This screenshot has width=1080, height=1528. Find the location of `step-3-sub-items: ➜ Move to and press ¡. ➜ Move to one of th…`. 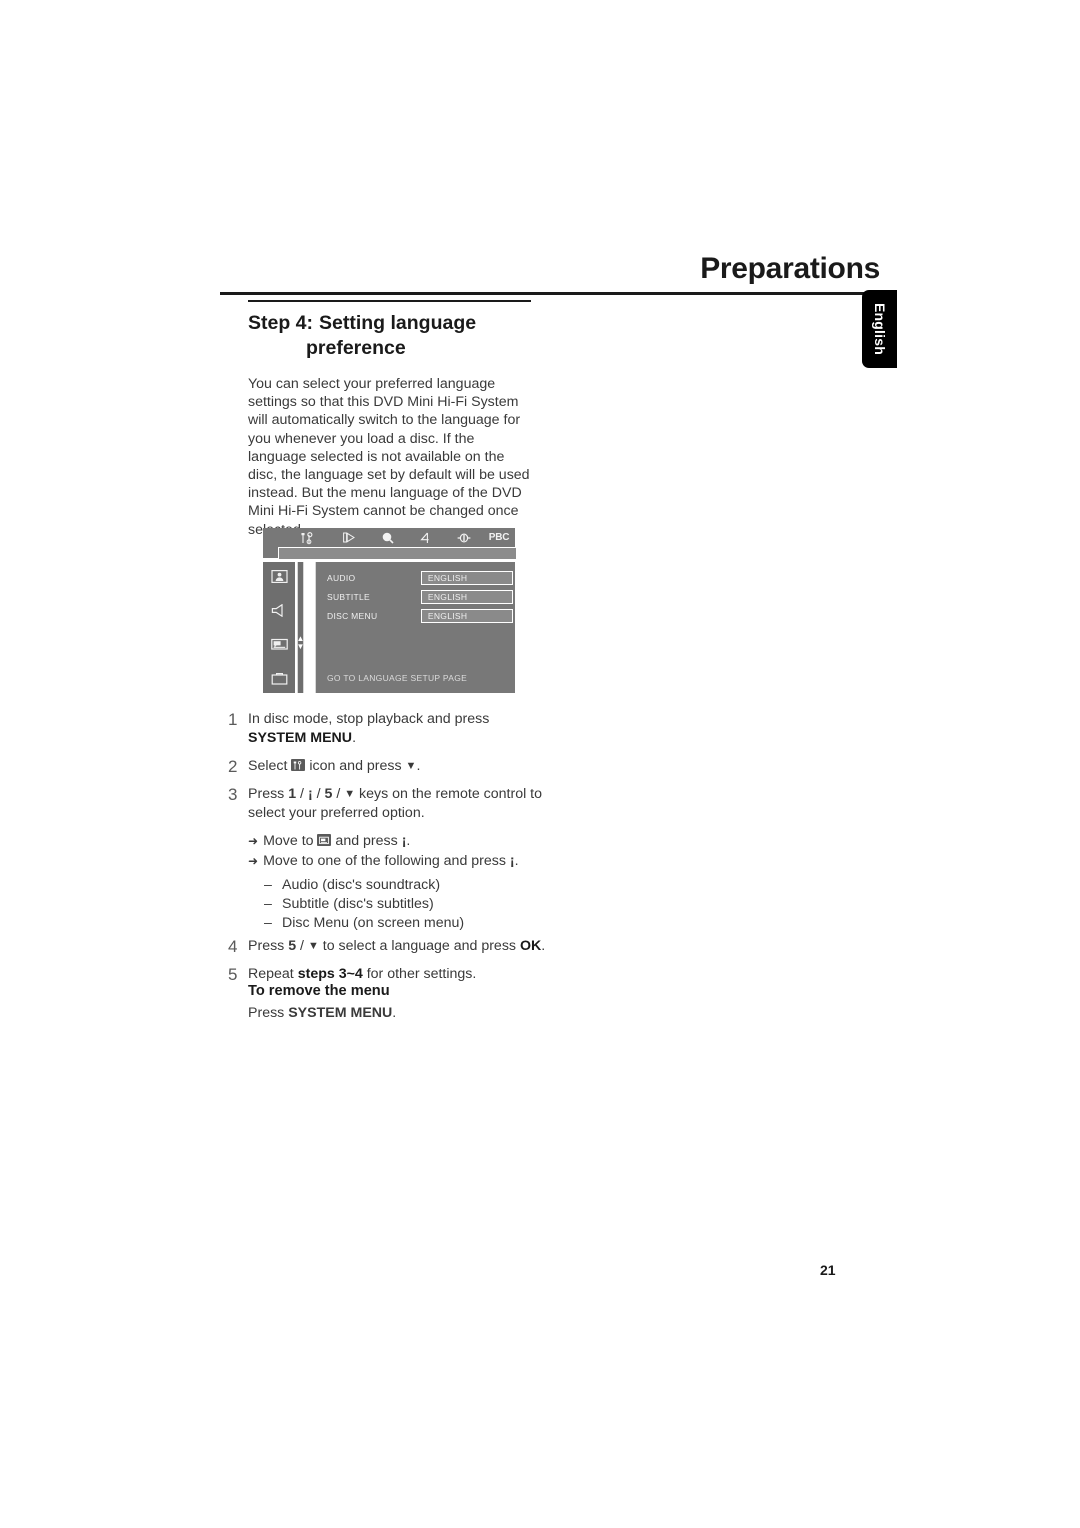

step-3-sub-items: ➜ Move to and press ¡. ➜ Move to one of th… is located at coordinates (398, 882).